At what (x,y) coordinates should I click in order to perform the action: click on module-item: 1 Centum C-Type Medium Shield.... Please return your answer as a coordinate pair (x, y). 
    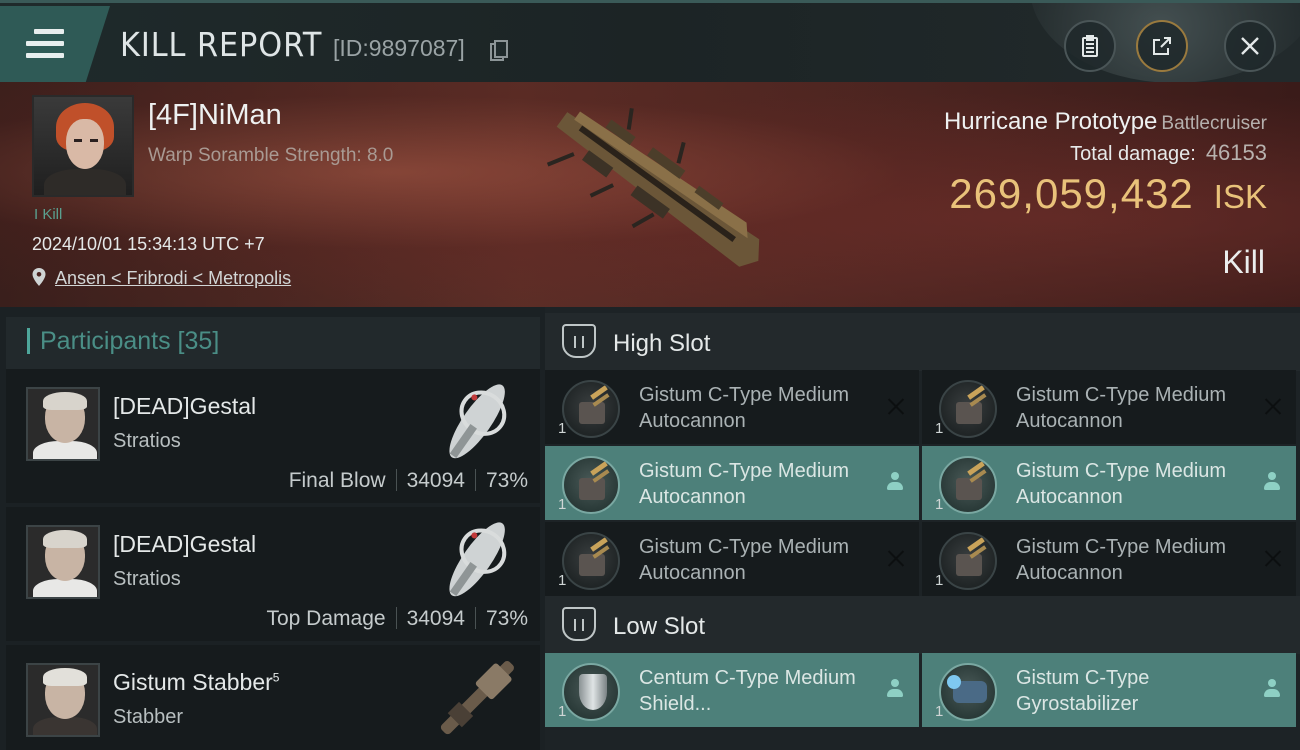
    Looking at the image, I should click on (732, 690).